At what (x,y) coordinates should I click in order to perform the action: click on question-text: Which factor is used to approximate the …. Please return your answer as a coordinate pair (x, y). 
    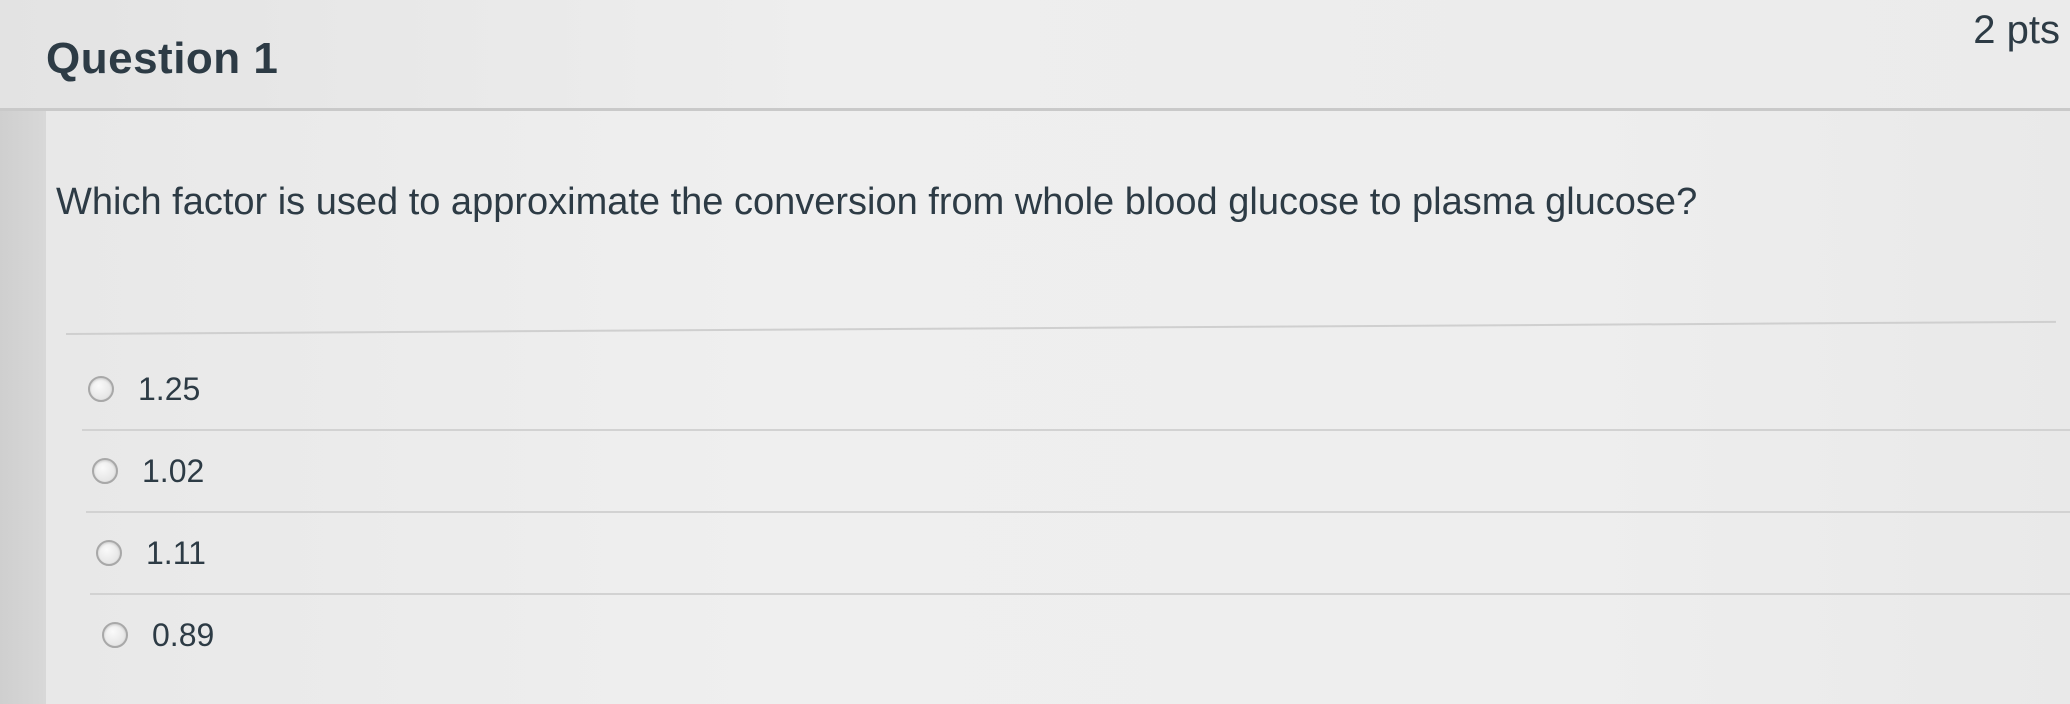
    Looking at the image, I should click on (877, 202).